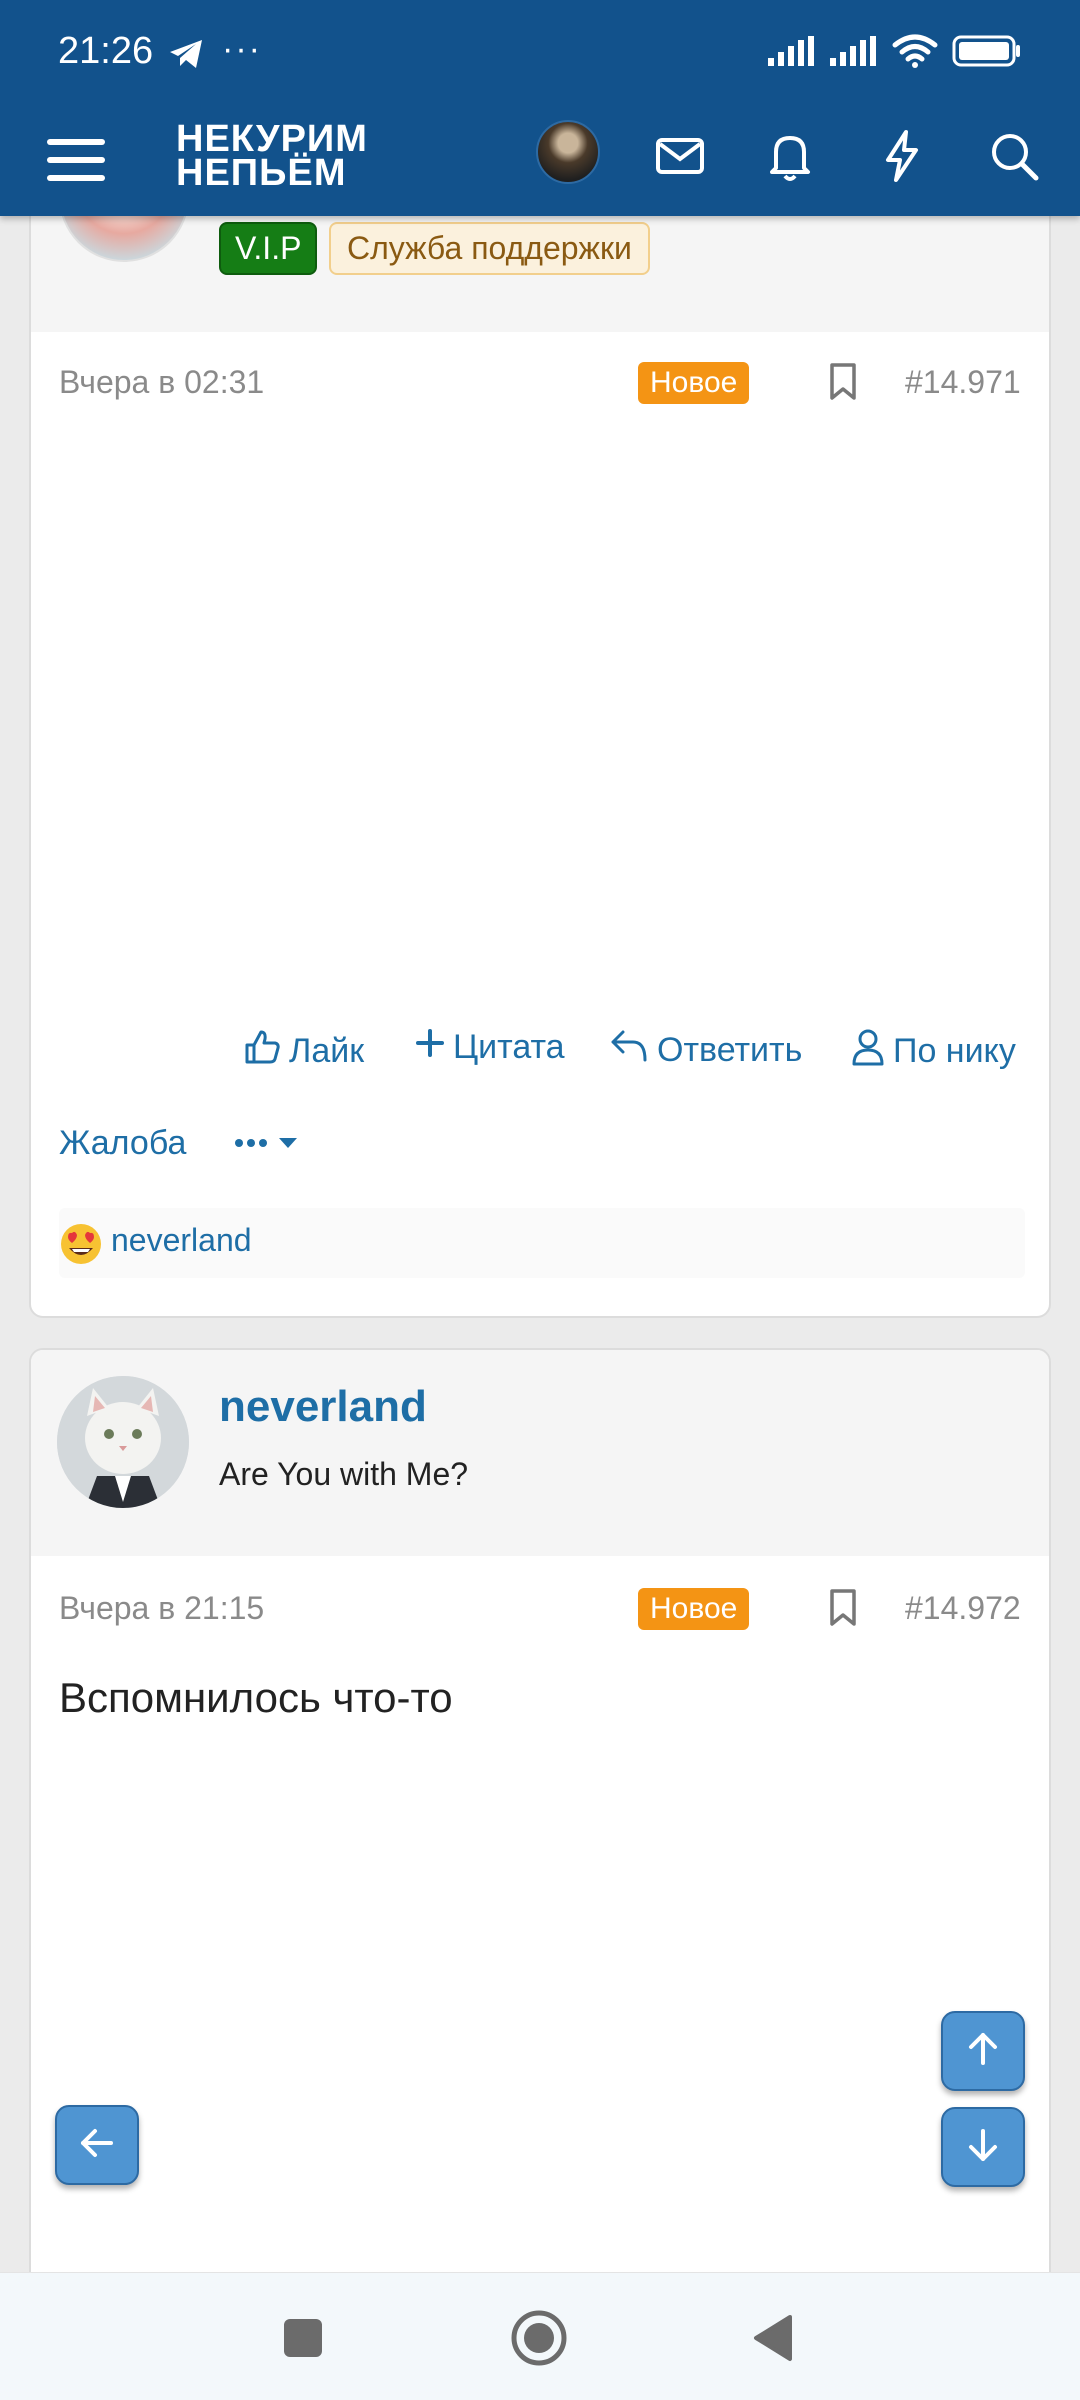 The image size is (1080, 2400). Describe the element at coordinates (106, 51) in the screenshot. I see `status-time: 21:26` at that location.